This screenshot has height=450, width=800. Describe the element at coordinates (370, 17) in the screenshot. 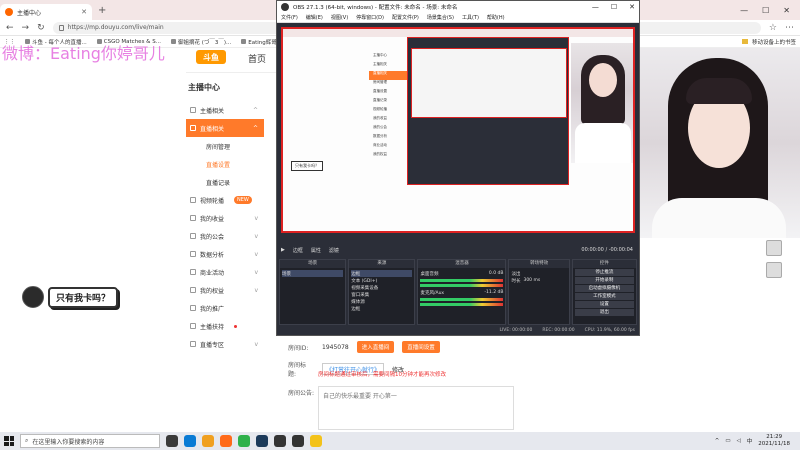

I see `menu-docks: 停靠窗口(D)` at that location.